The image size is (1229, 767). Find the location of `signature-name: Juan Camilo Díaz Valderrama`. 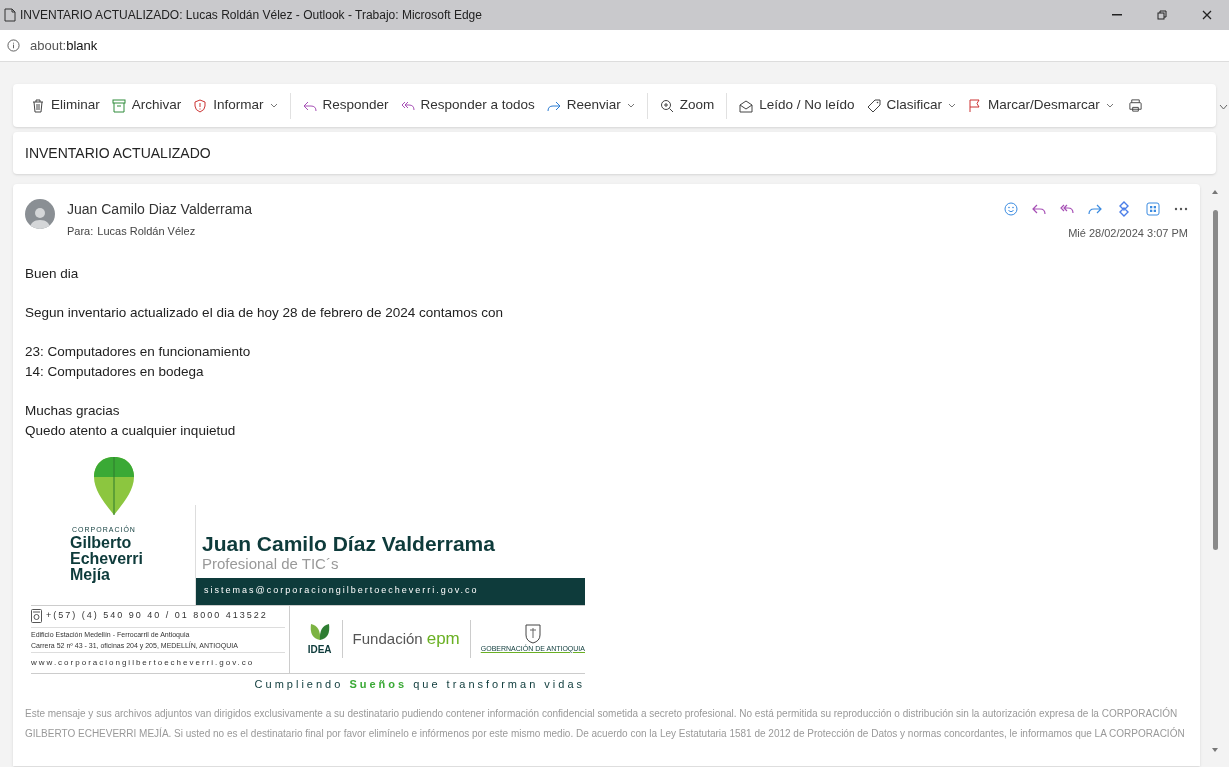

signature-name: Juan Camilo Díaz Valderrama is located at coordinates (348, 543).